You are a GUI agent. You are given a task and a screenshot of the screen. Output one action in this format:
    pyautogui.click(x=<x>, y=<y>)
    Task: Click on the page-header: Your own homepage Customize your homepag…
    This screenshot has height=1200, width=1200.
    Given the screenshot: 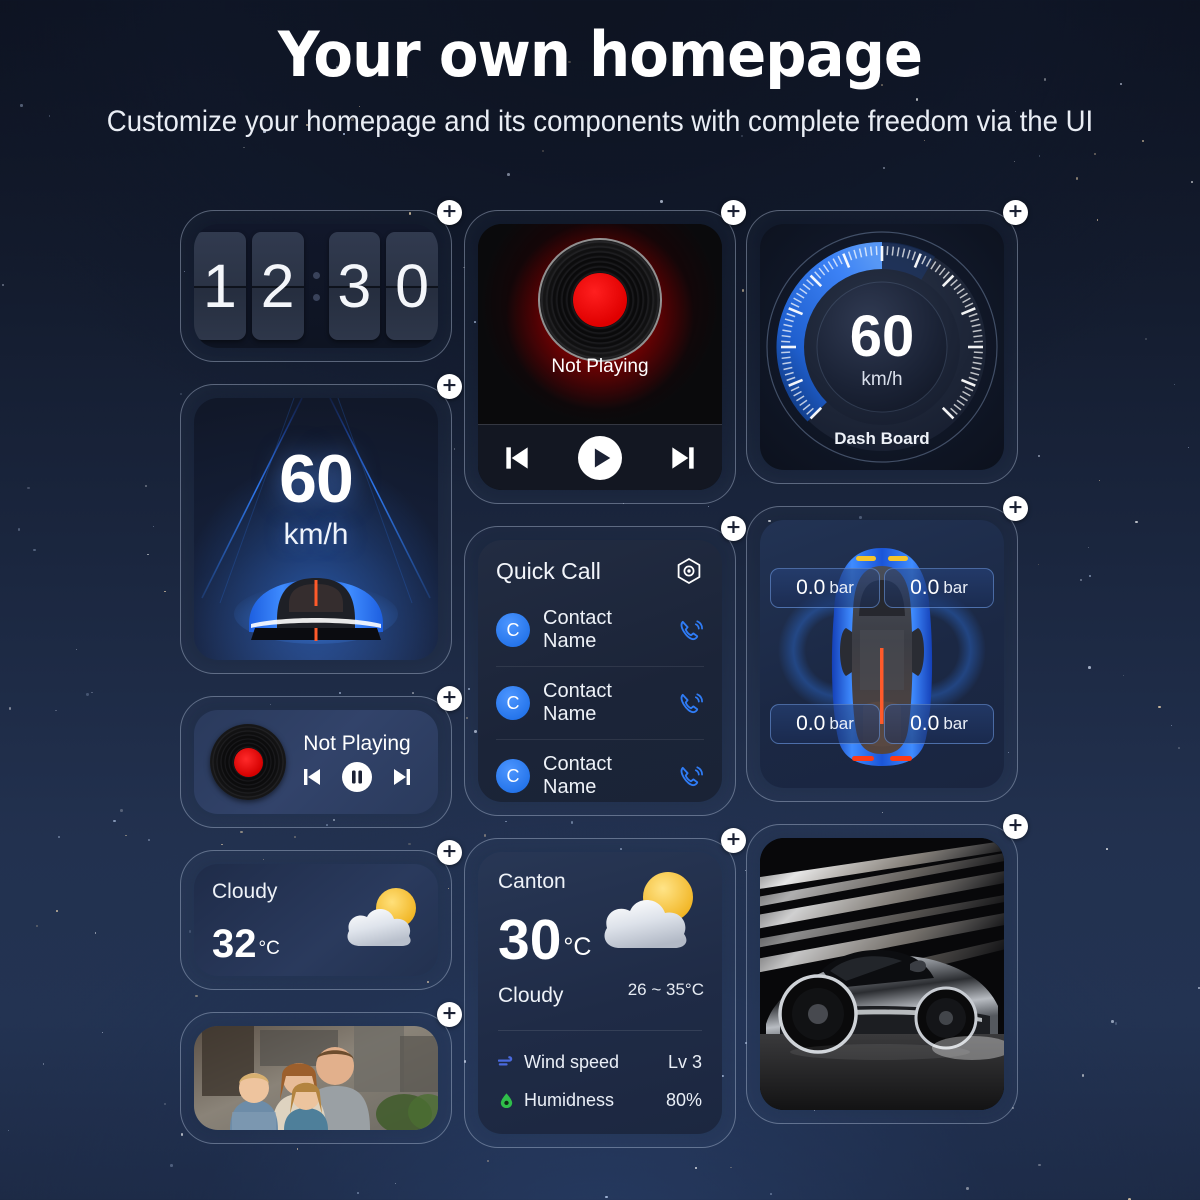 What is the action you would take?
    pyautogui.click(x=600, y=83)
    